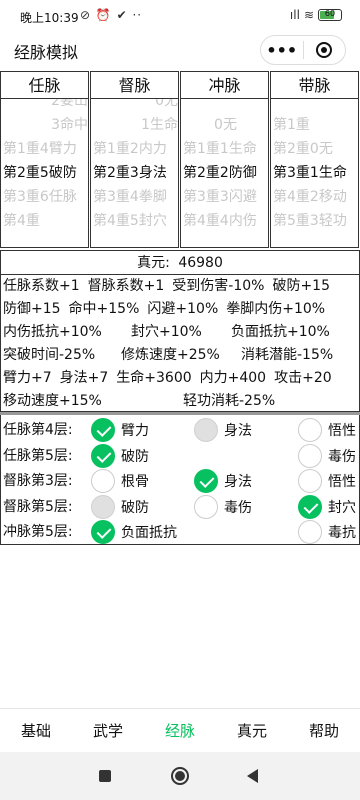 The height and width of the screenshot is (800, 360). Describe the element at coordinates (276, 309) in the screenshot. I see `stat-item: 拳脚内伤+10%` at that location.